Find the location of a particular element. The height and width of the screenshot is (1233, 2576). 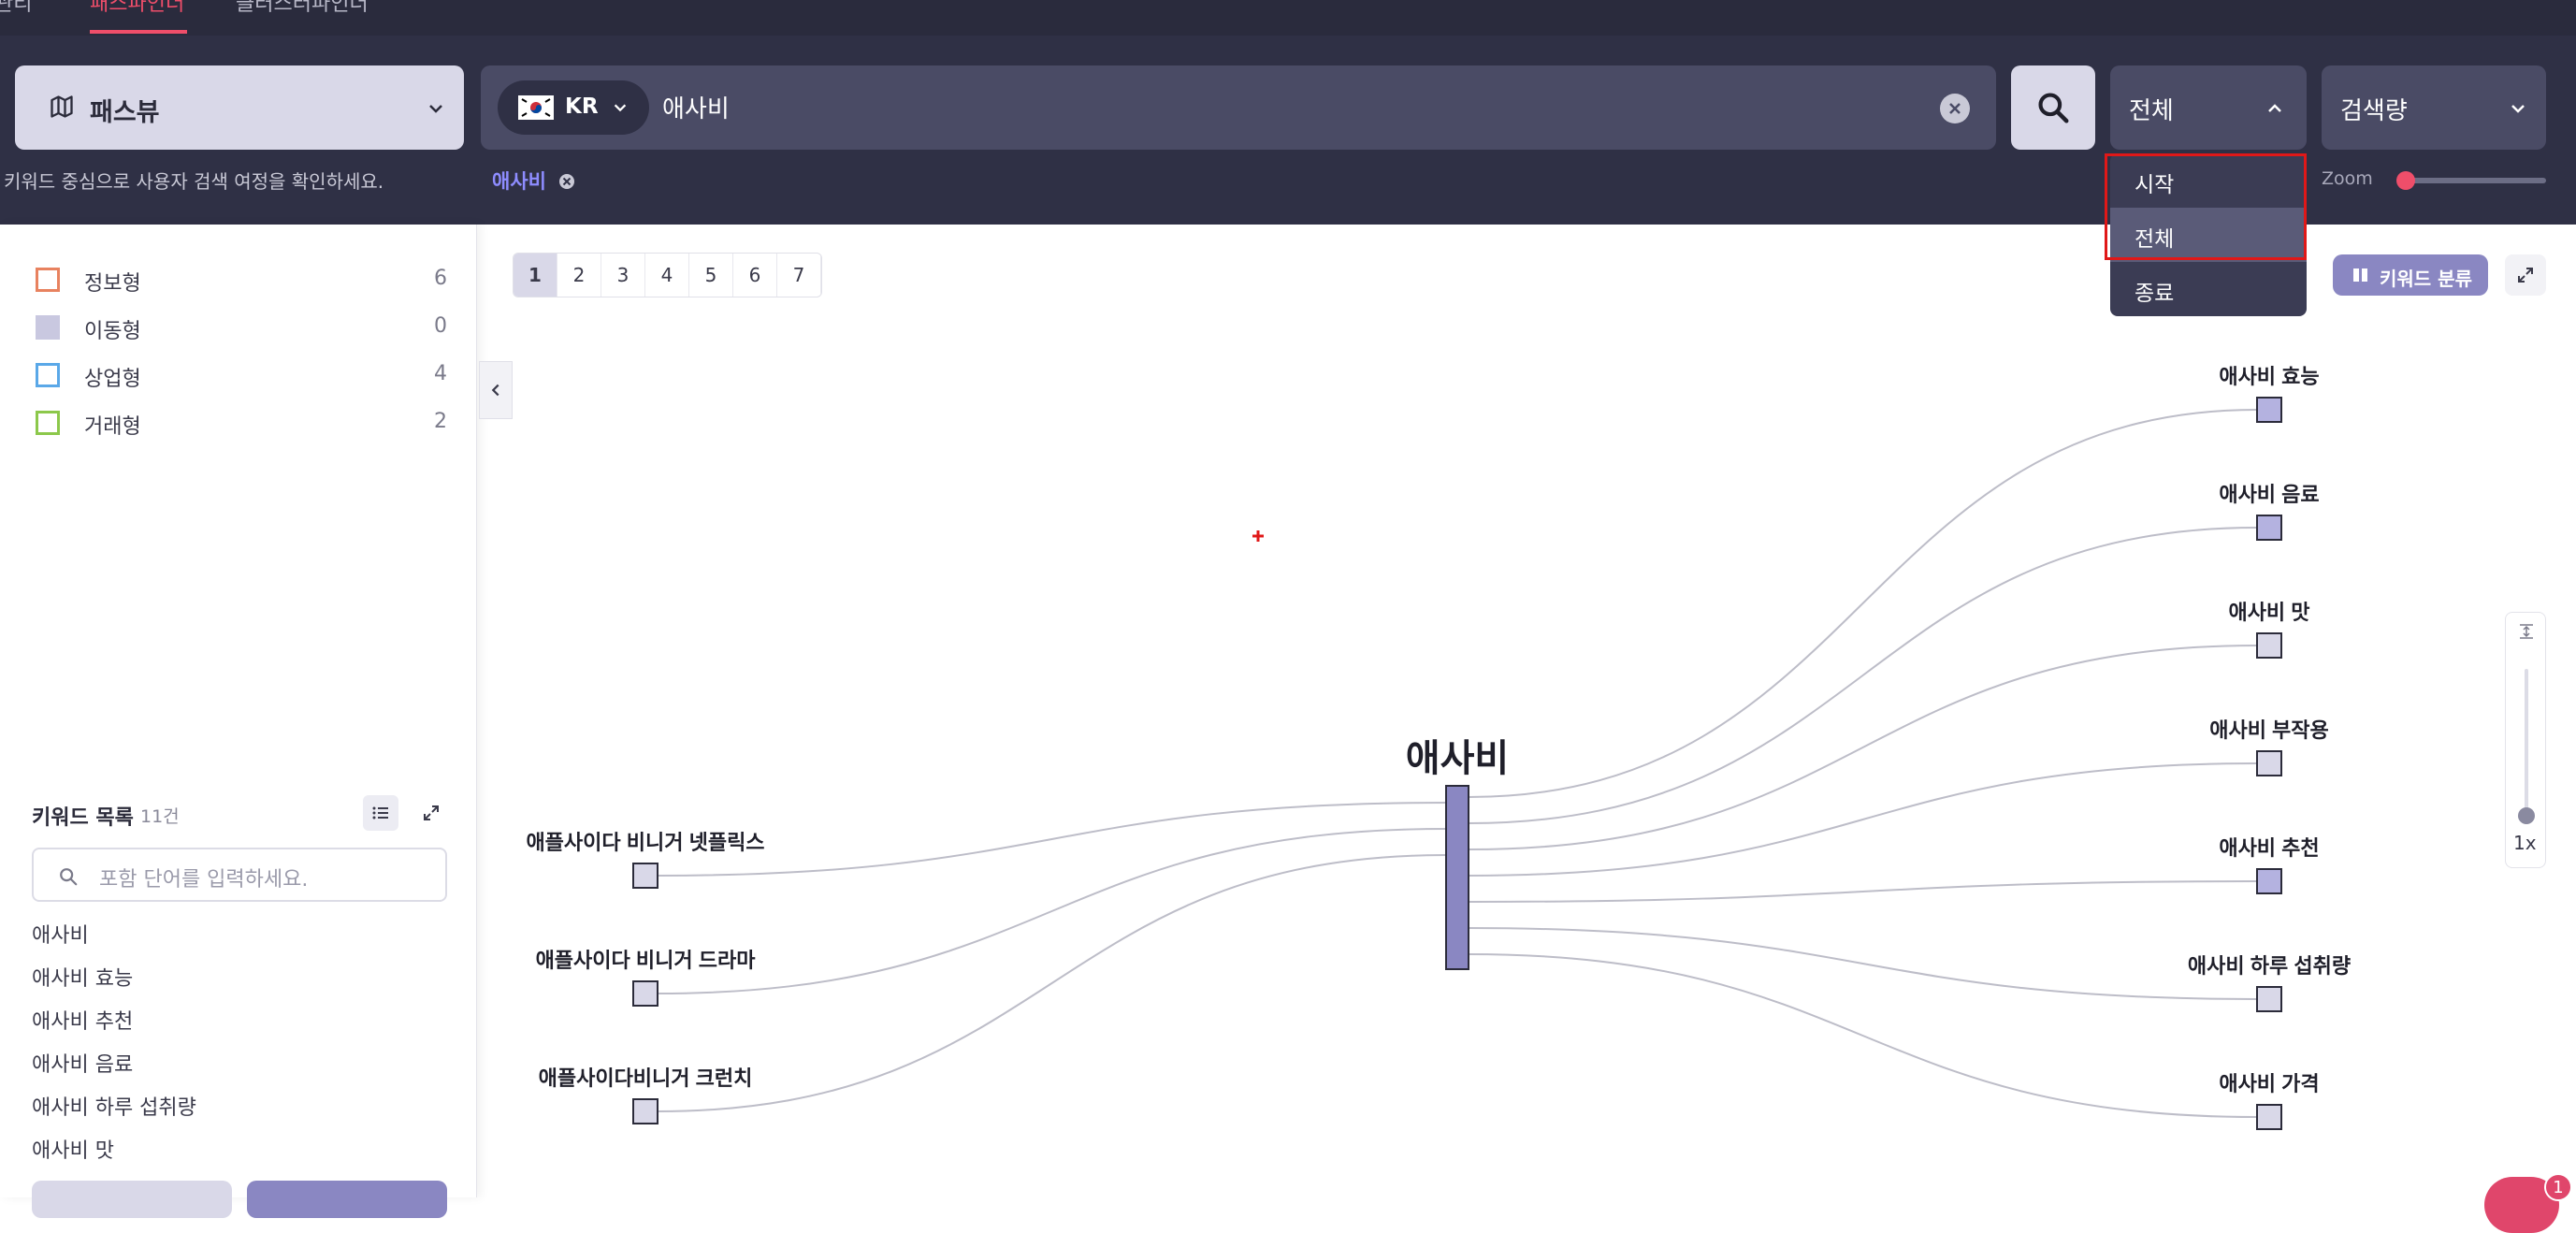

clear-search-button is located at coordinates (1955, 108).